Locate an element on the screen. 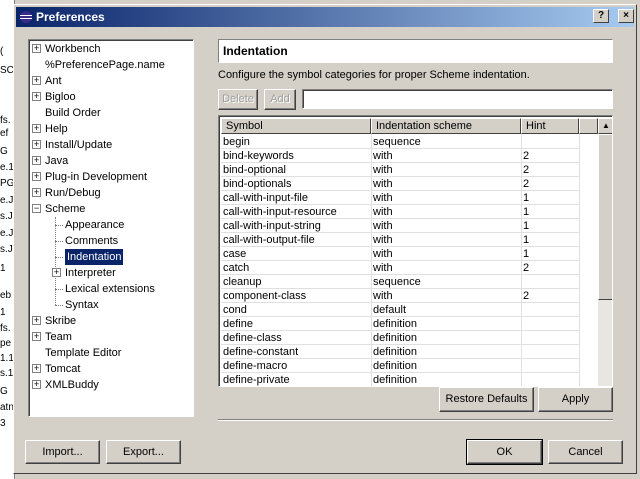  table-row: call-with-output-file with 1 is located at coordinates (400, 240).